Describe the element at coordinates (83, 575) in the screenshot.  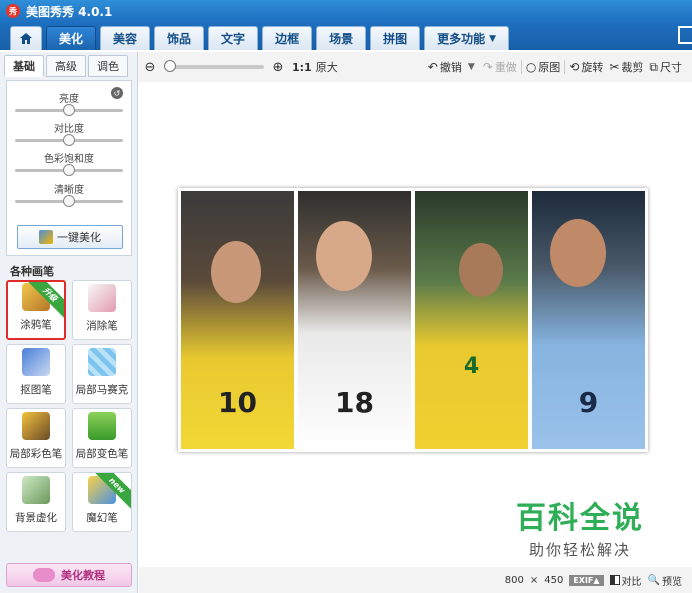
I see `tutorial-label: 美化教程` at that location.